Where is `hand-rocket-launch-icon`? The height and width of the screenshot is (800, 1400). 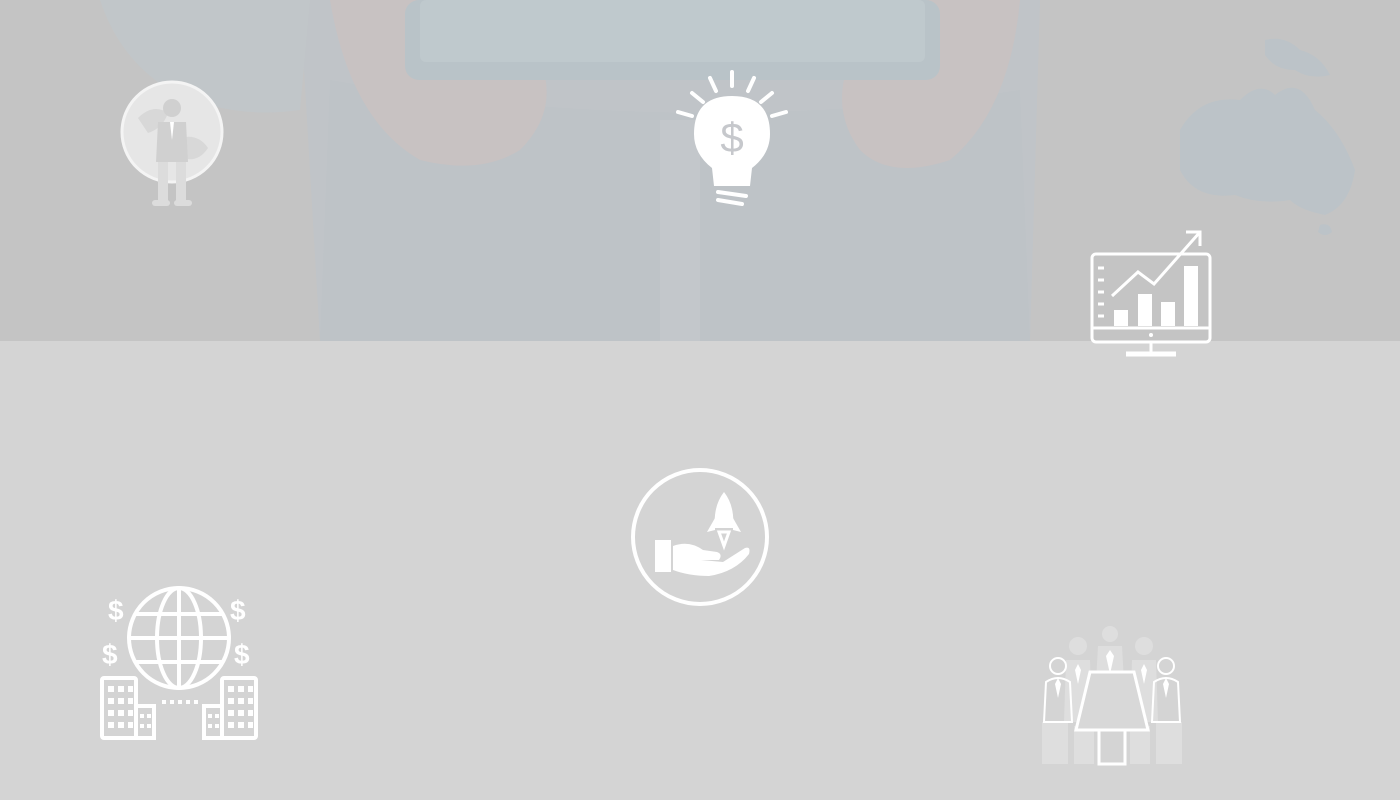
hand-rocket-launch-icon is located at coordinates (700, 537).